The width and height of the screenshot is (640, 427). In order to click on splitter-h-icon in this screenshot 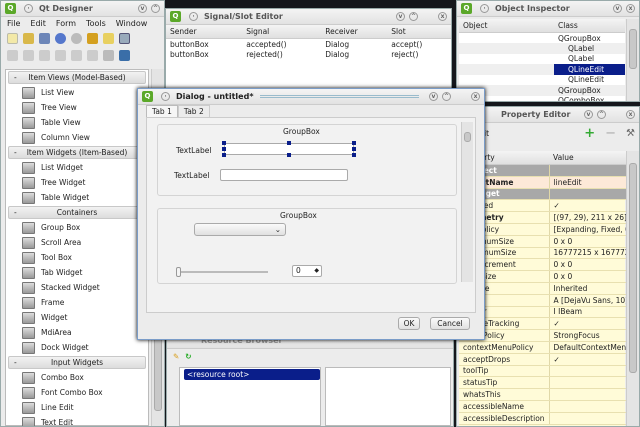, I will do `click(44, 55)`.